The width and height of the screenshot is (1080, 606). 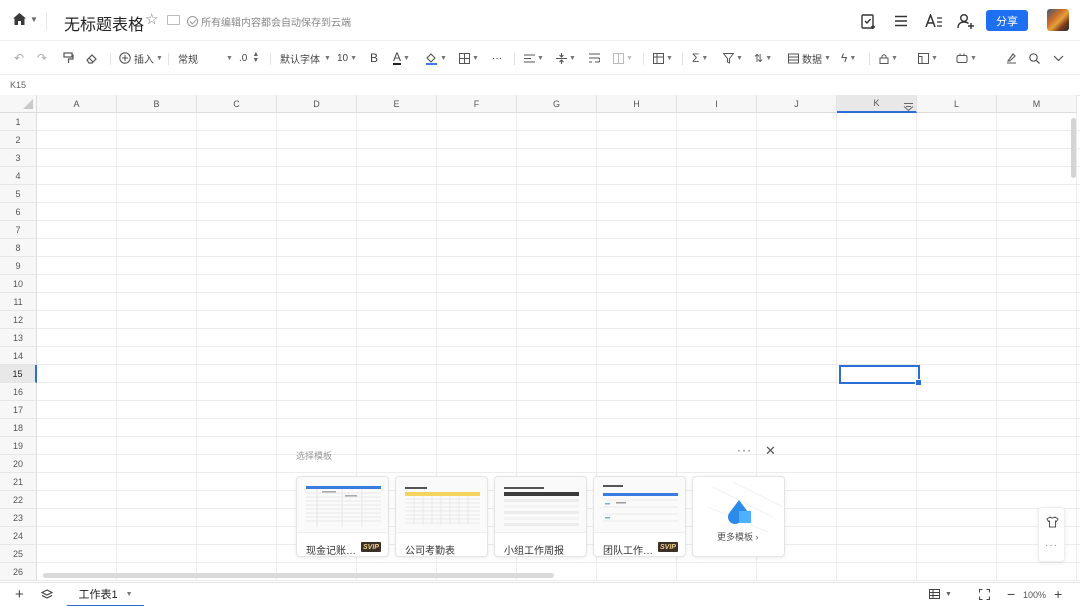 I want to click on zoom-out-button: −, so click(x=1011, y=594).